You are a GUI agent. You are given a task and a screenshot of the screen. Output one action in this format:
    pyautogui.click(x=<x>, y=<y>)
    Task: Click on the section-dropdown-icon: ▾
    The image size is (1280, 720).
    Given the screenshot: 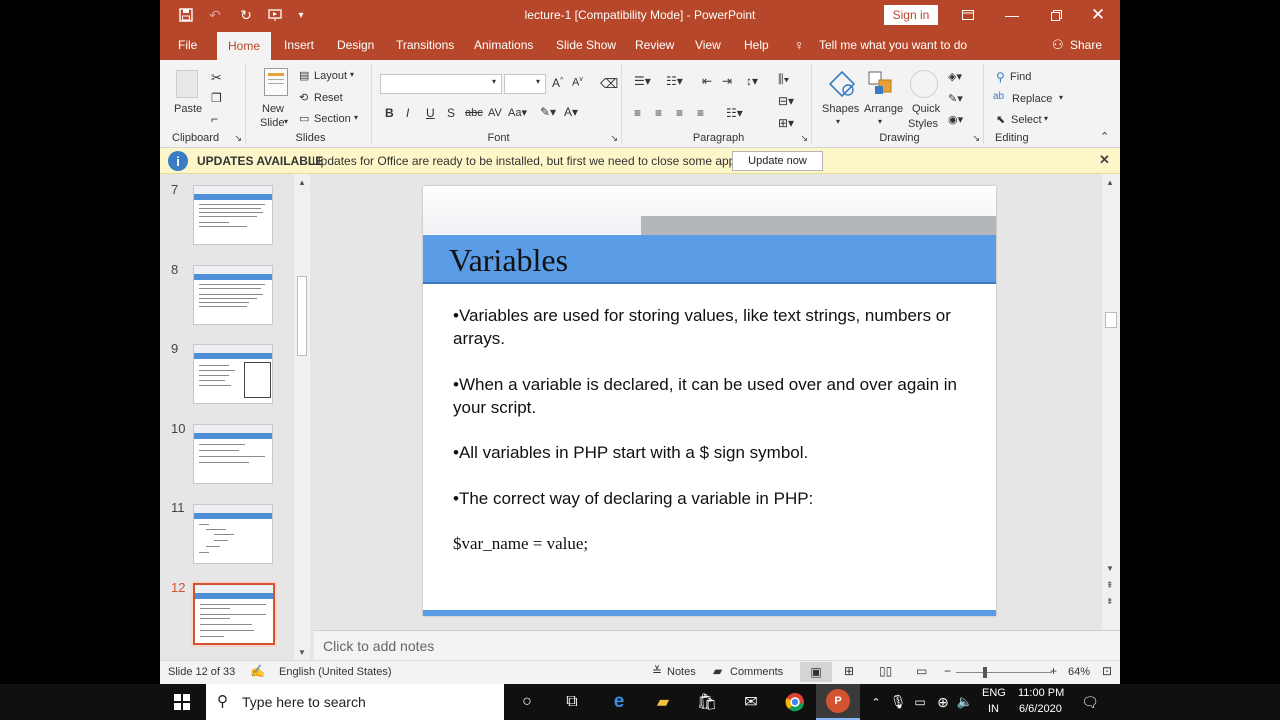 What is the action you would take?
    pyautogui.click(x=356, y=117)
    